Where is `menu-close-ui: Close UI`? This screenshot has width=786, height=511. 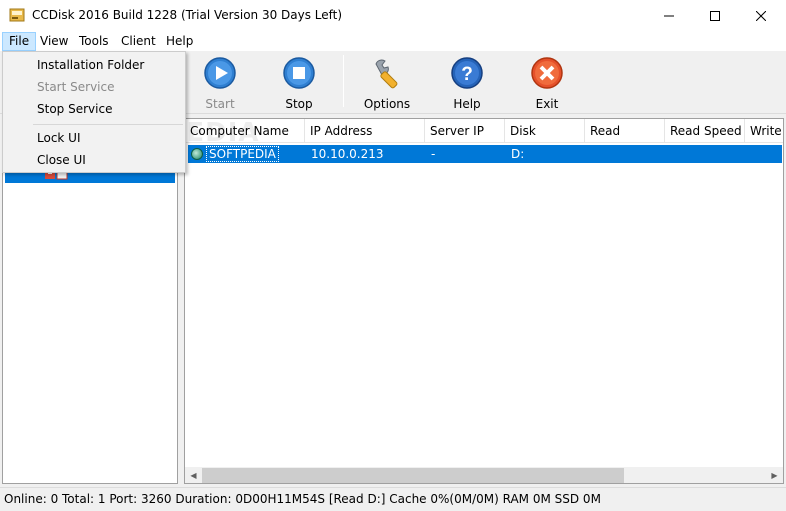 menu-close-ui: Close UI is located at coordinates (94, 160).